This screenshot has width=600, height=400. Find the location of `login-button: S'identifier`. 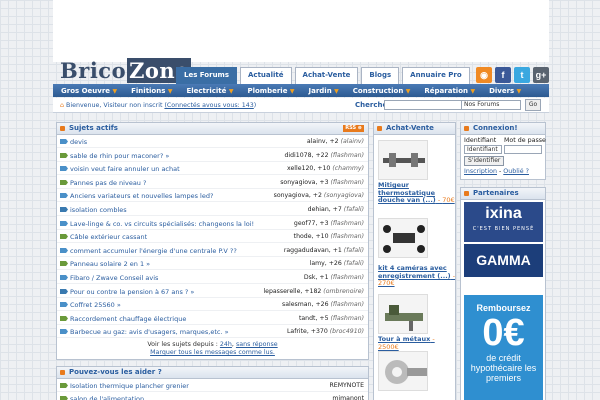

login-button: S'identifier is located at coordinates (484, 161).